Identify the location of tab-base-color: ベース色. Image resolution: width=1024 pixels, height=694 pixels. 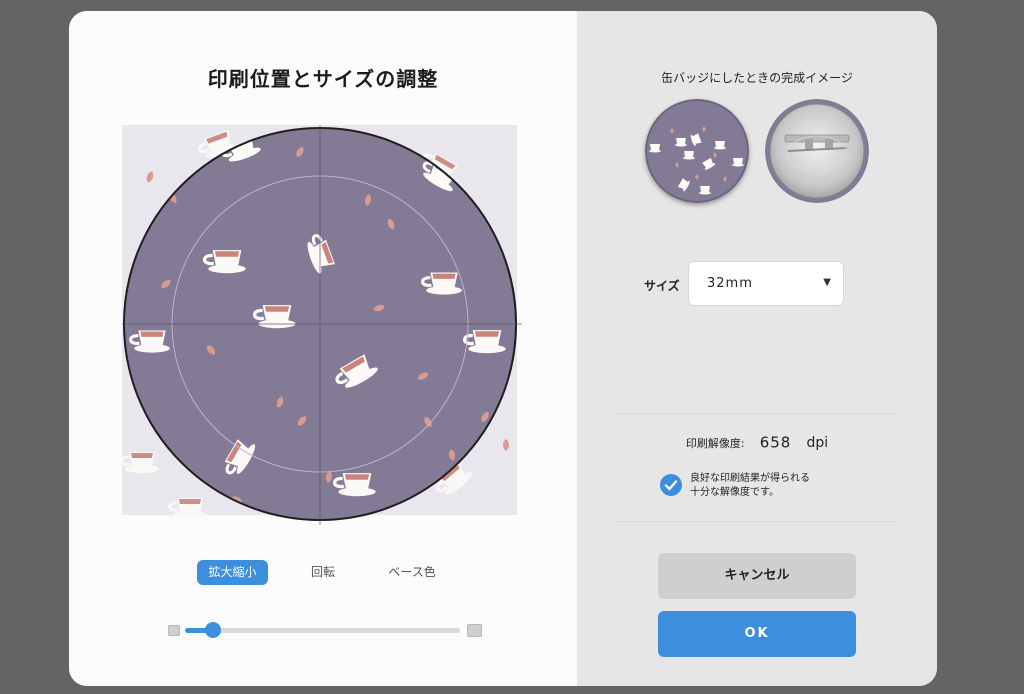
(412, 572).